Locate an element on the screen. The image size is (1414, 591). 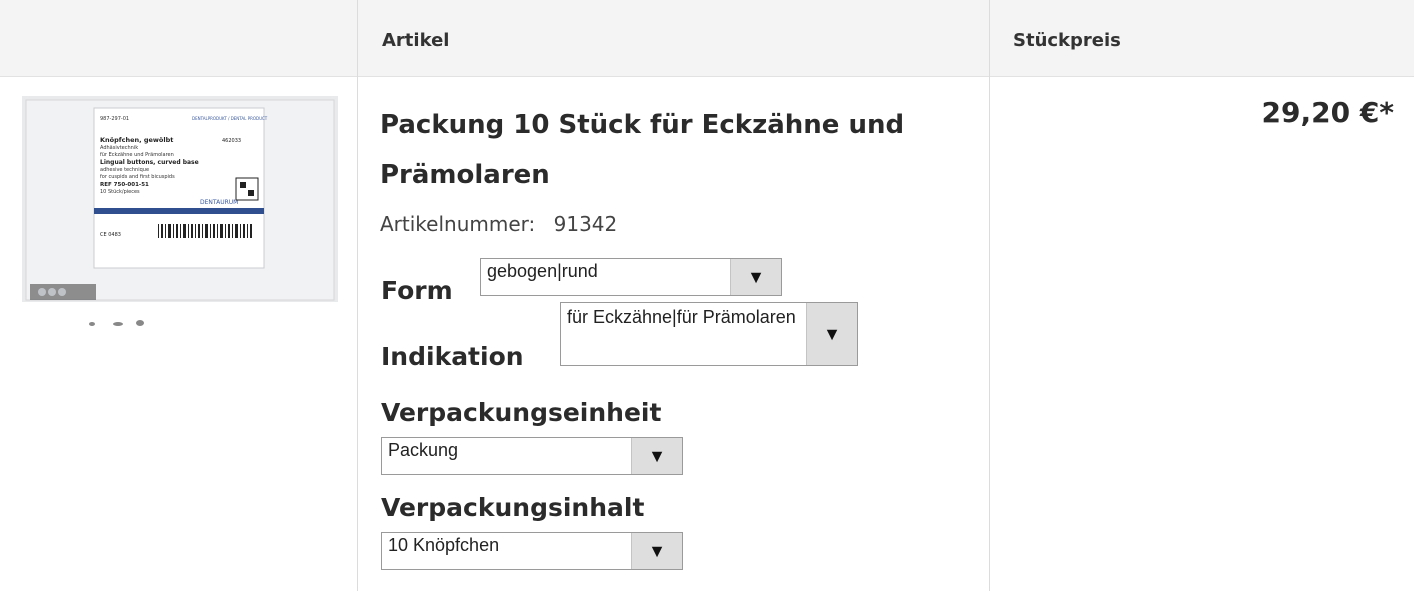
indication-select: für Eckzähne|für Prämolaren ▼ is located at coordinates (709, 334).